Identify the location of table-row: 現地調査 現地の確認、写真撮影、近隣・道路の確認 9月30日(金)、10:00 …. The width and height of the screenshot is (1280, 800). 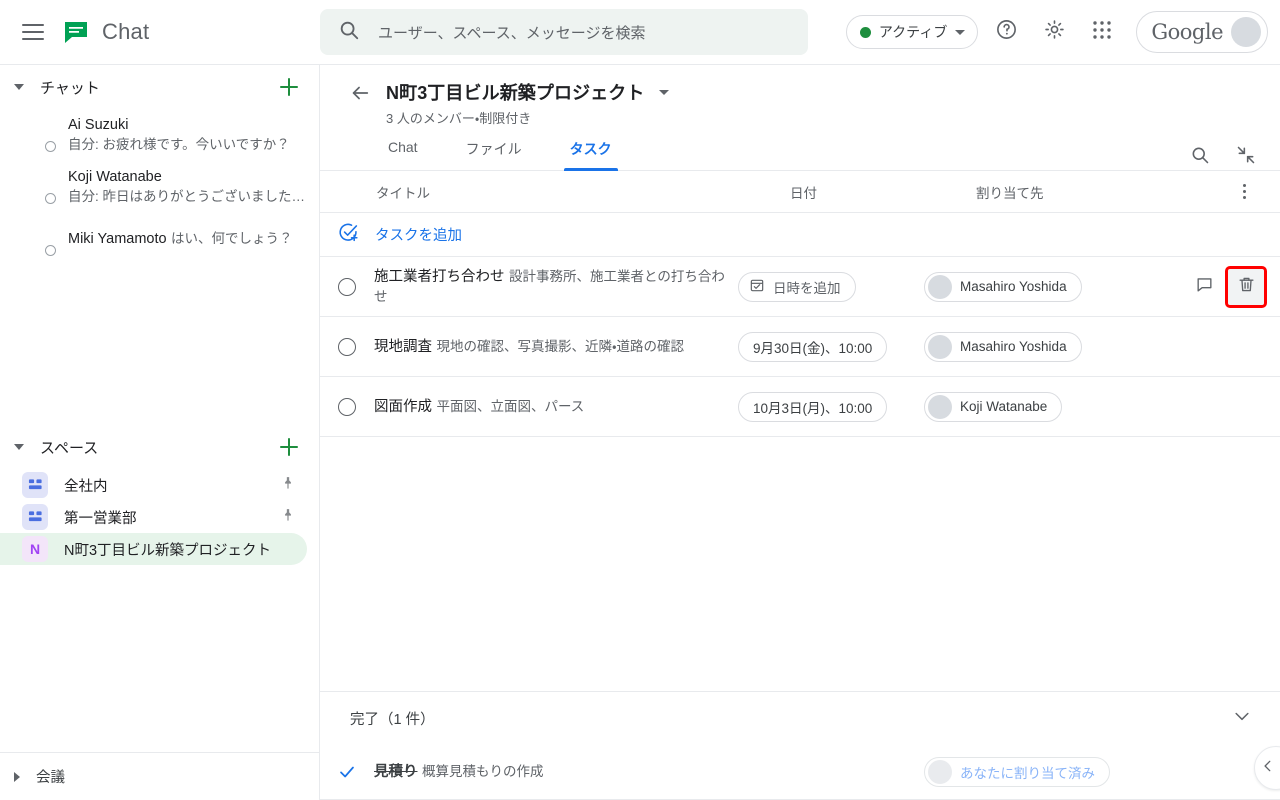
(800, 347).